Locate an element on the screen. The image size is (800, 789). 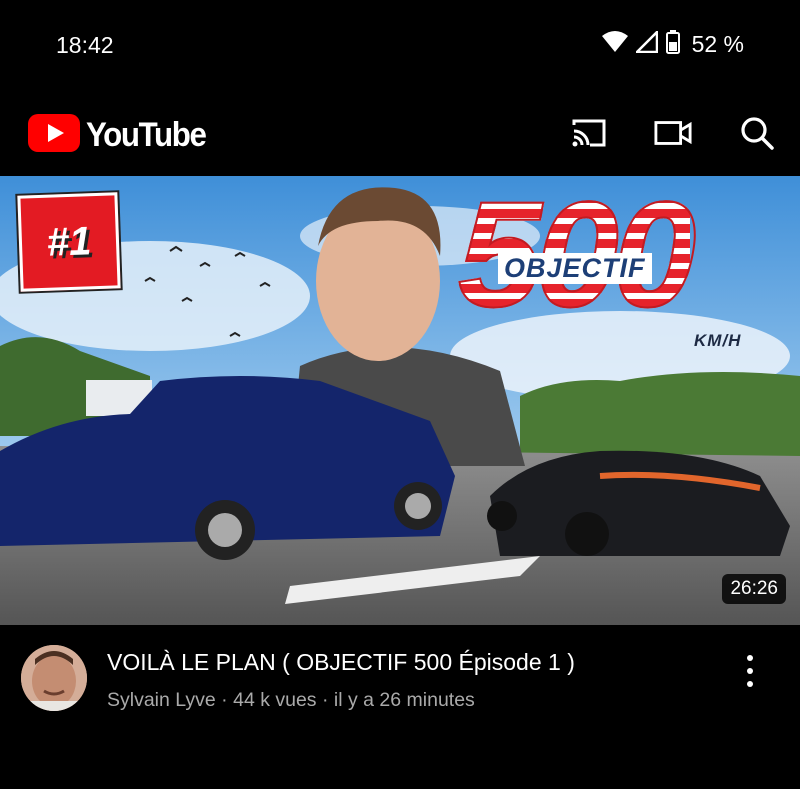
upload-age: il y a 26 minutes is located at coordinates (404, 700).